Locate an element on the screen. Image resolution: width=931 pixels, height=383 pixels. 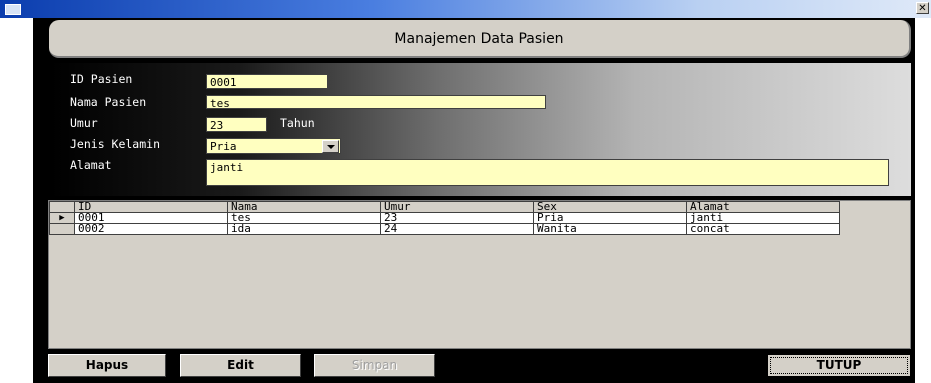
column-header-id: ID is located at coordinates (151, 207).